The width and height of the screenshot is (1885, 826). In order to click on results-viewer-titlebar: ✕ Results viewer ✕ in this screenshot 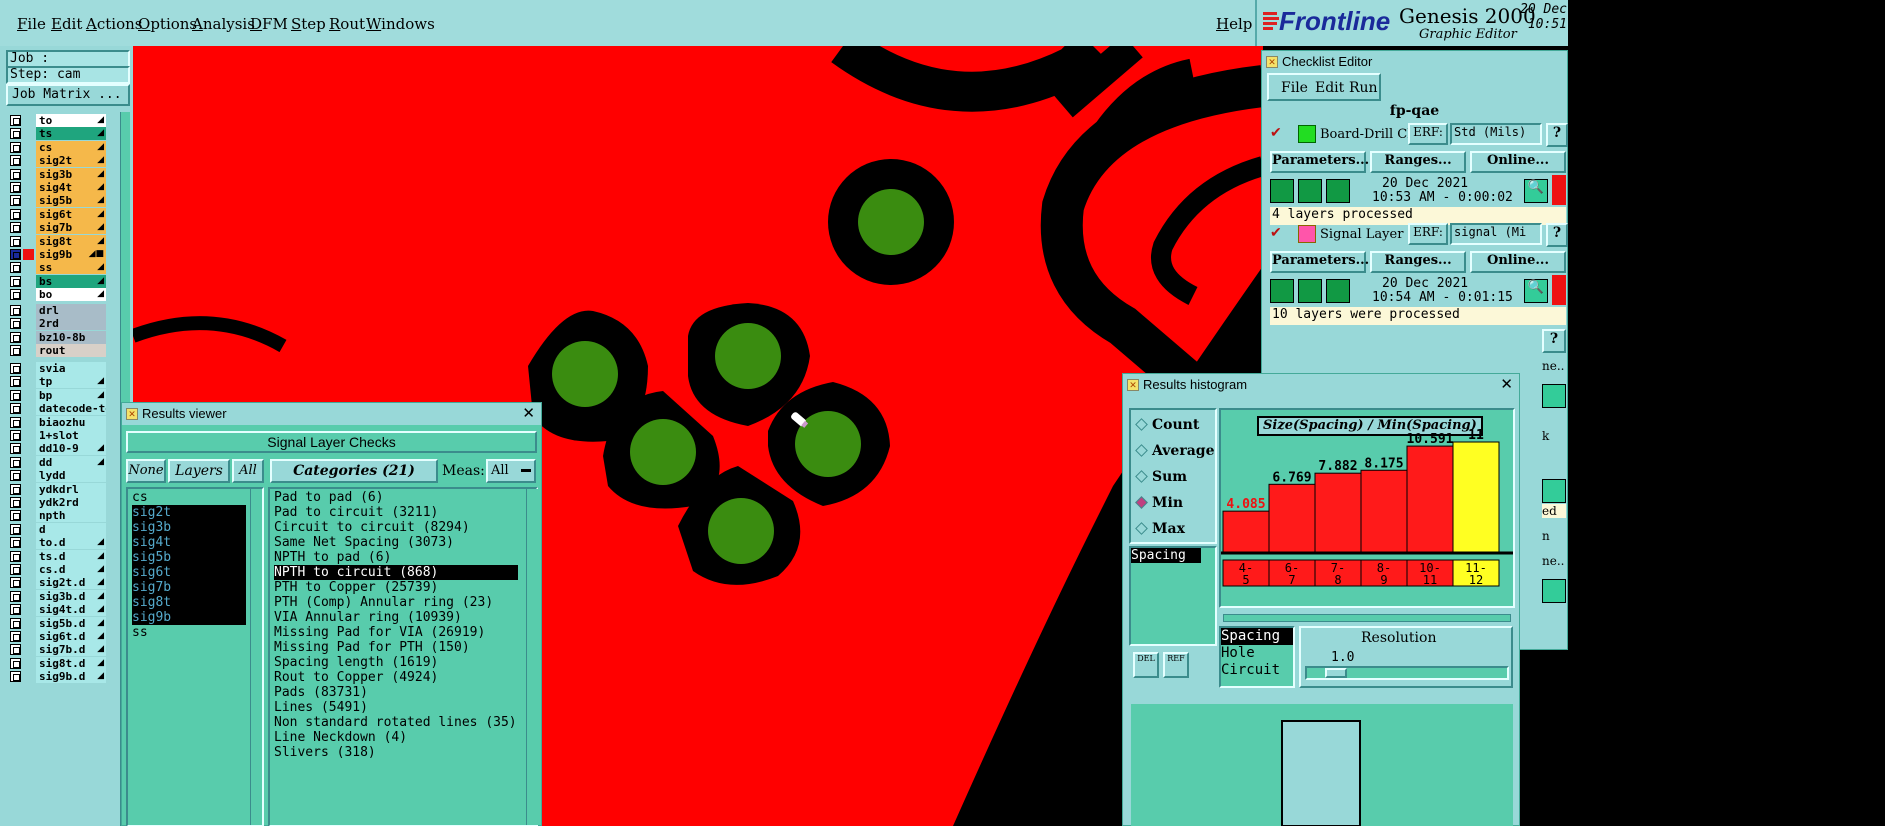, I will do `click(331, 414)`.